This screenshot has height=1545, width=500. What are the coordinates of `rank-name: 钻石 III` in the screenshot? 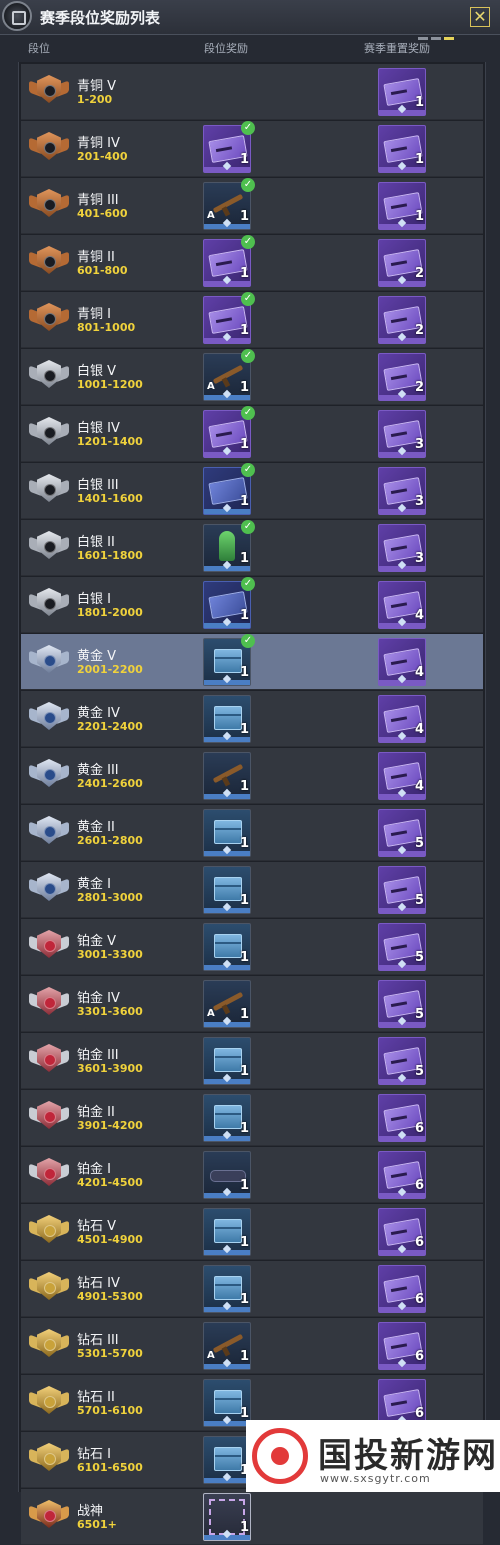 It's located at (98, 1340).